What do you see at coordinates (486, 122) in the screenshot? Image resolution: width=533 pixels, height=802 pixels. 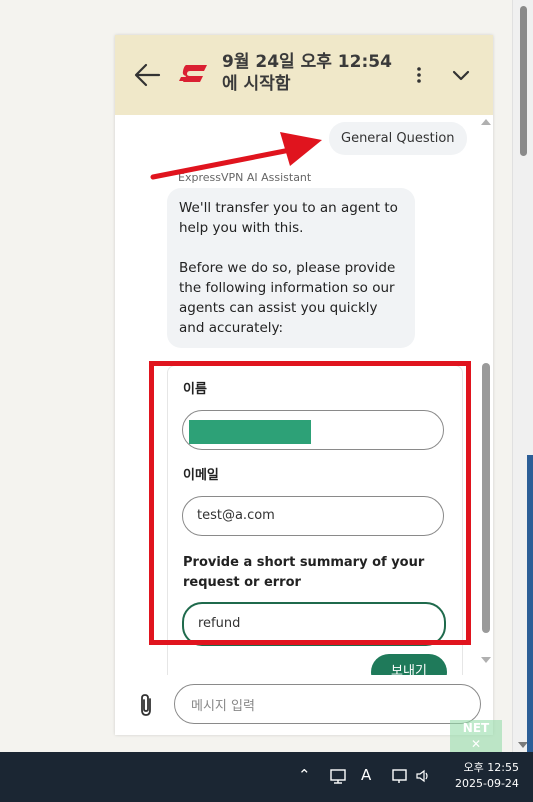 I see `scroll-up-arrow-icon` at bounding box center [486, 122].